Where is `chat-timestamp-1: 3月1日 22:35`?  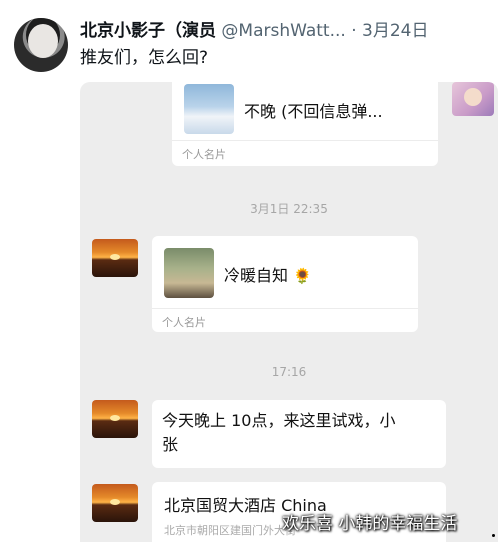
chat-timestamp-1: 3月1日 22:35 is located at coordinates (289, 209).